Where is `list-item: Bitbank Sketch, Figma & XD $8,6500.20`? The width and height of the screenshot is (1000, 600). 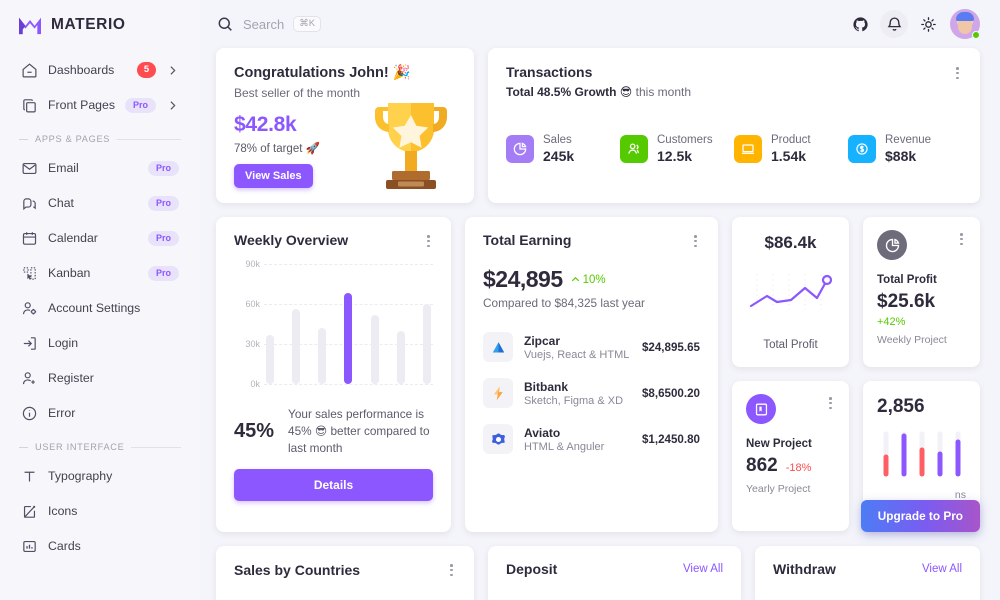 list-item: Bitbank Sketch, Figma & XD $8,6500.20 is located at coordinates (591, 393).